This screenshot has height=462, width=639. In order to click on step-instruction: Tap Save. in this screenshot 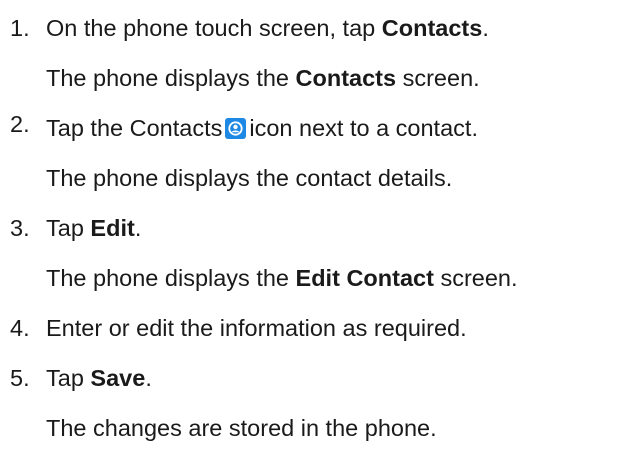, I will do `click(99, 378)`.